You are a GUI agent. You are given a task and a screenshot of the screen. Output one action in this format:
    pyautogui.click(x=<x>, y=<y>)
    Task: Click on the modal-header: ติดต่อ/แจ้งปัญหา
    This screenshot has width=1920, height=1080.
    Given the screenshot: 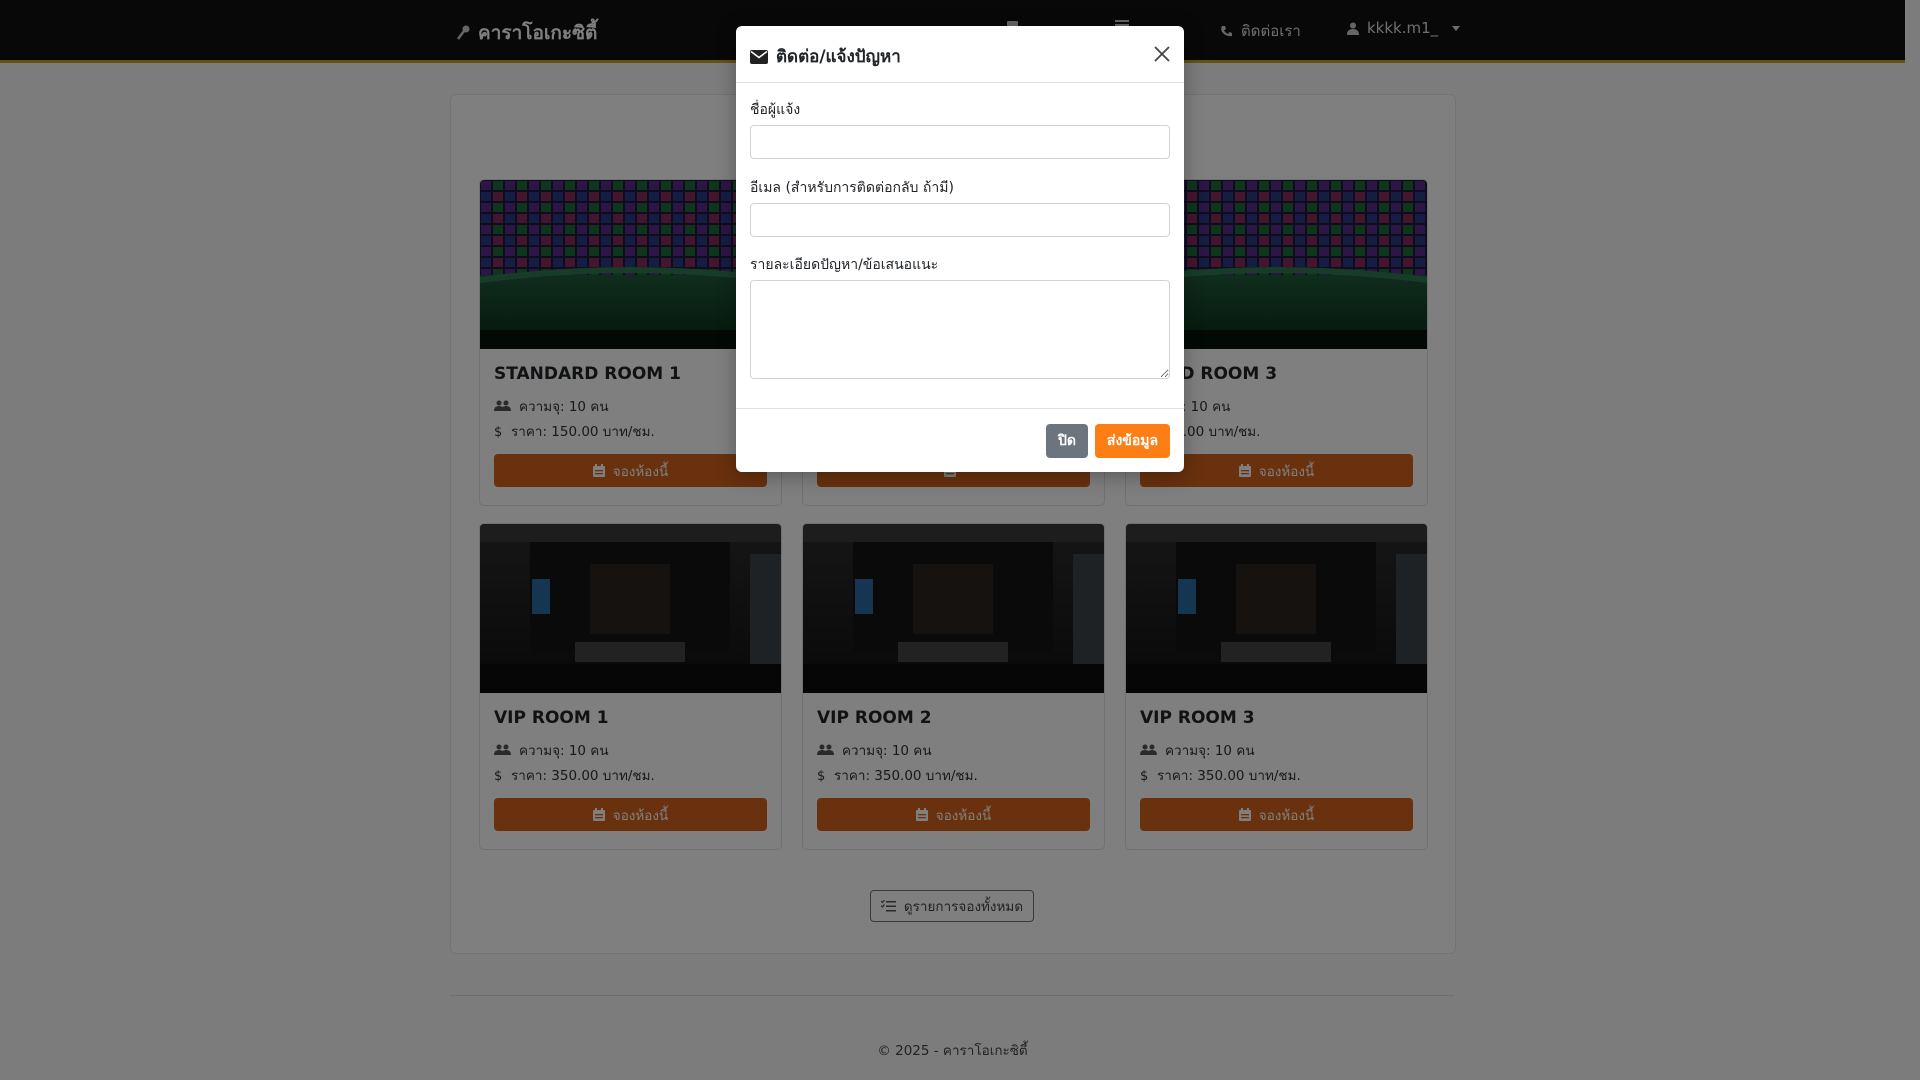 What is the action you would take?
    pyautogui.click(x=960, y=54)
    